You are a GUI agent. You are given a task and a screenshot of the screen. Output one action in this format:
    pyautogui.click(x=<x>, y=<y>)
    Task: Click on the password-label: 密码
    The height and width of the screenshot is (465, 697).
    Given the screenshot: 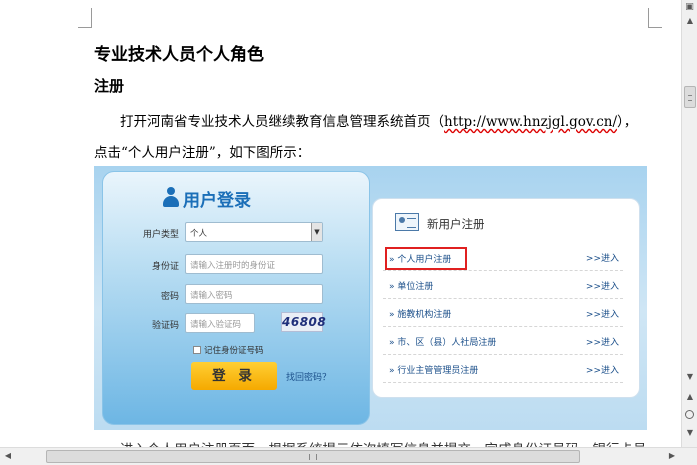 What is the action you would take?
    pyautogui.click(x=169, y=297)
    